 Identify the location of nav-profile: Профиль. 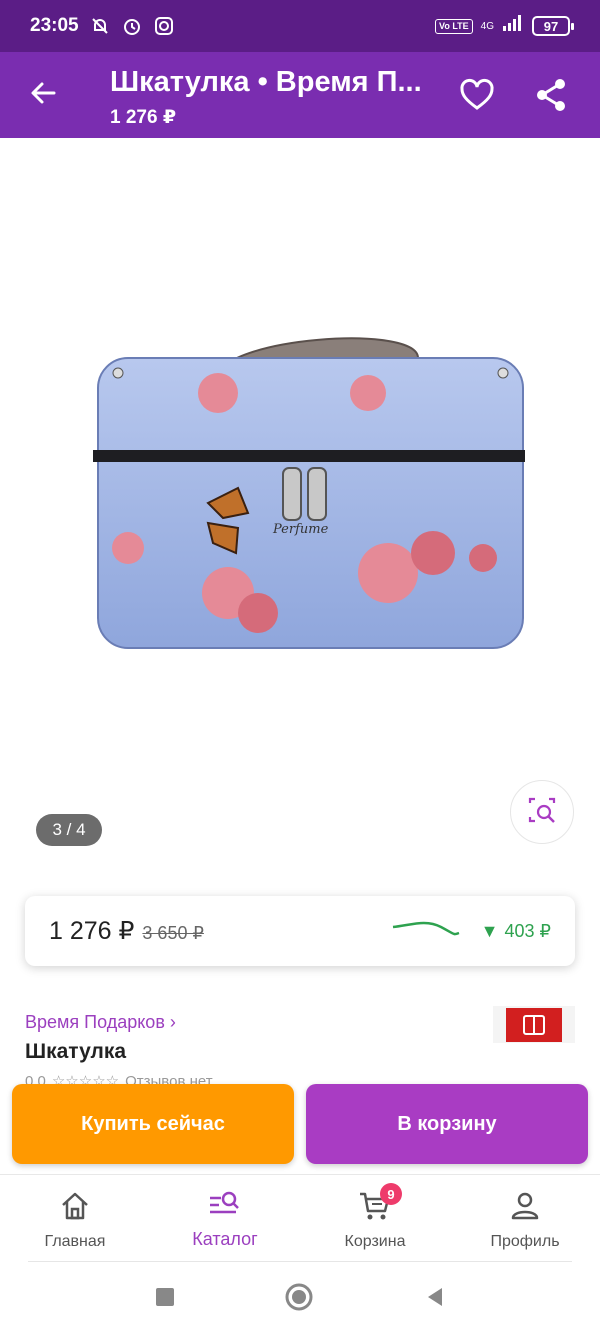
(525, 1219).